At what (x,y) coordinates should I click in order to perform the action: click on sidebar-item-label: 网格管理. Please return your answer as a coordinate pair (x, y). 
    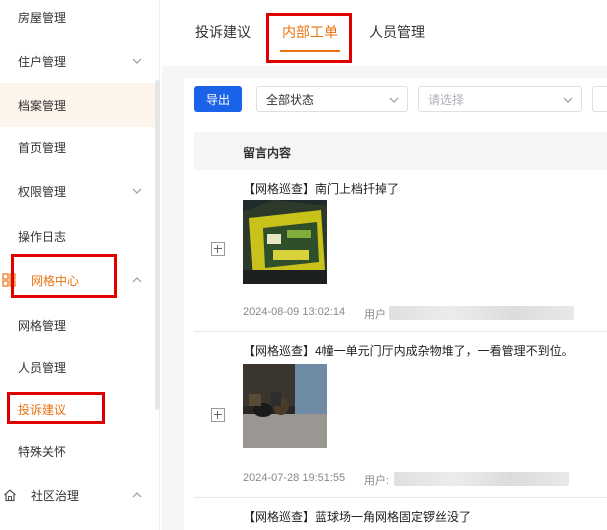
    Looking at the image, I should click on (42, 325).